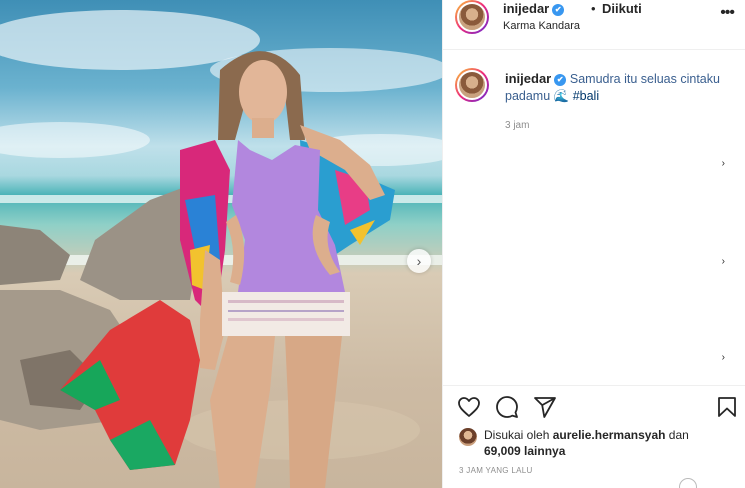 This screenshot has width=745, height=488. What do you see at coordinates (609, 435) in the screenshot?
I see `liker-username: aurelie.hermansyah` at bounding box center [609, 435].